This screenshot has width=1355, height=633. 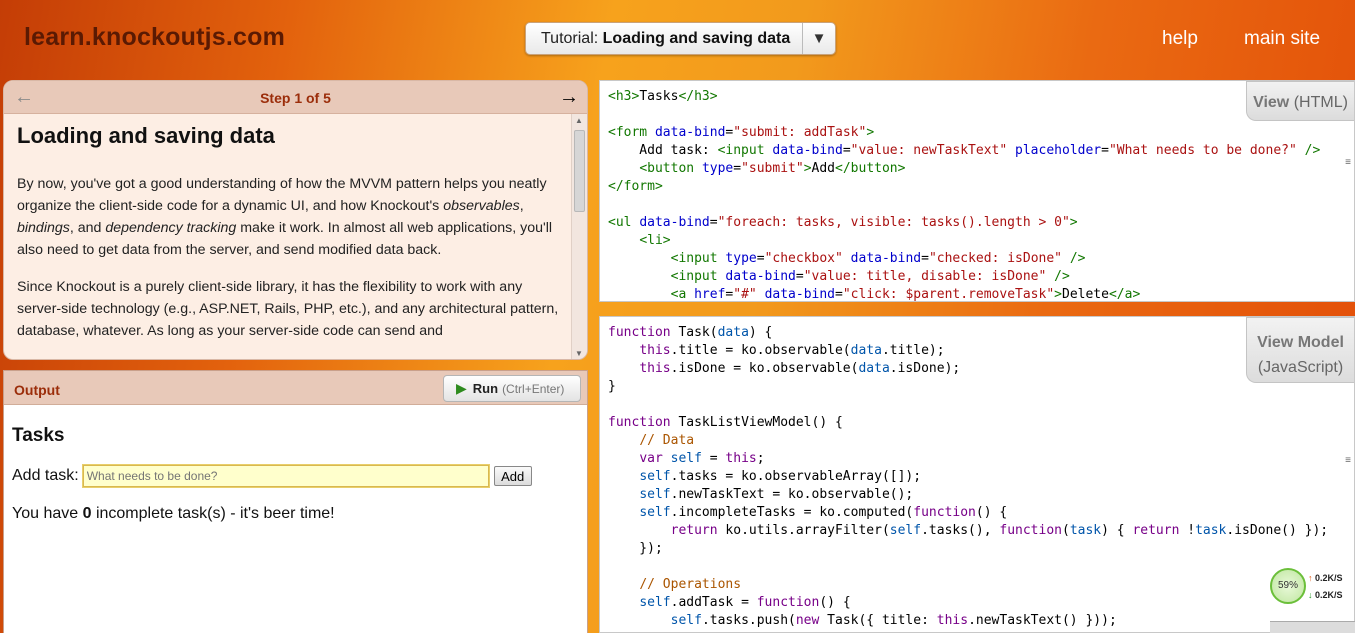 What do you see at coordinates (1288, 586) in the screenshot?
I see `network-usage-gauge: 59%` at bounding box center [1288, 586].